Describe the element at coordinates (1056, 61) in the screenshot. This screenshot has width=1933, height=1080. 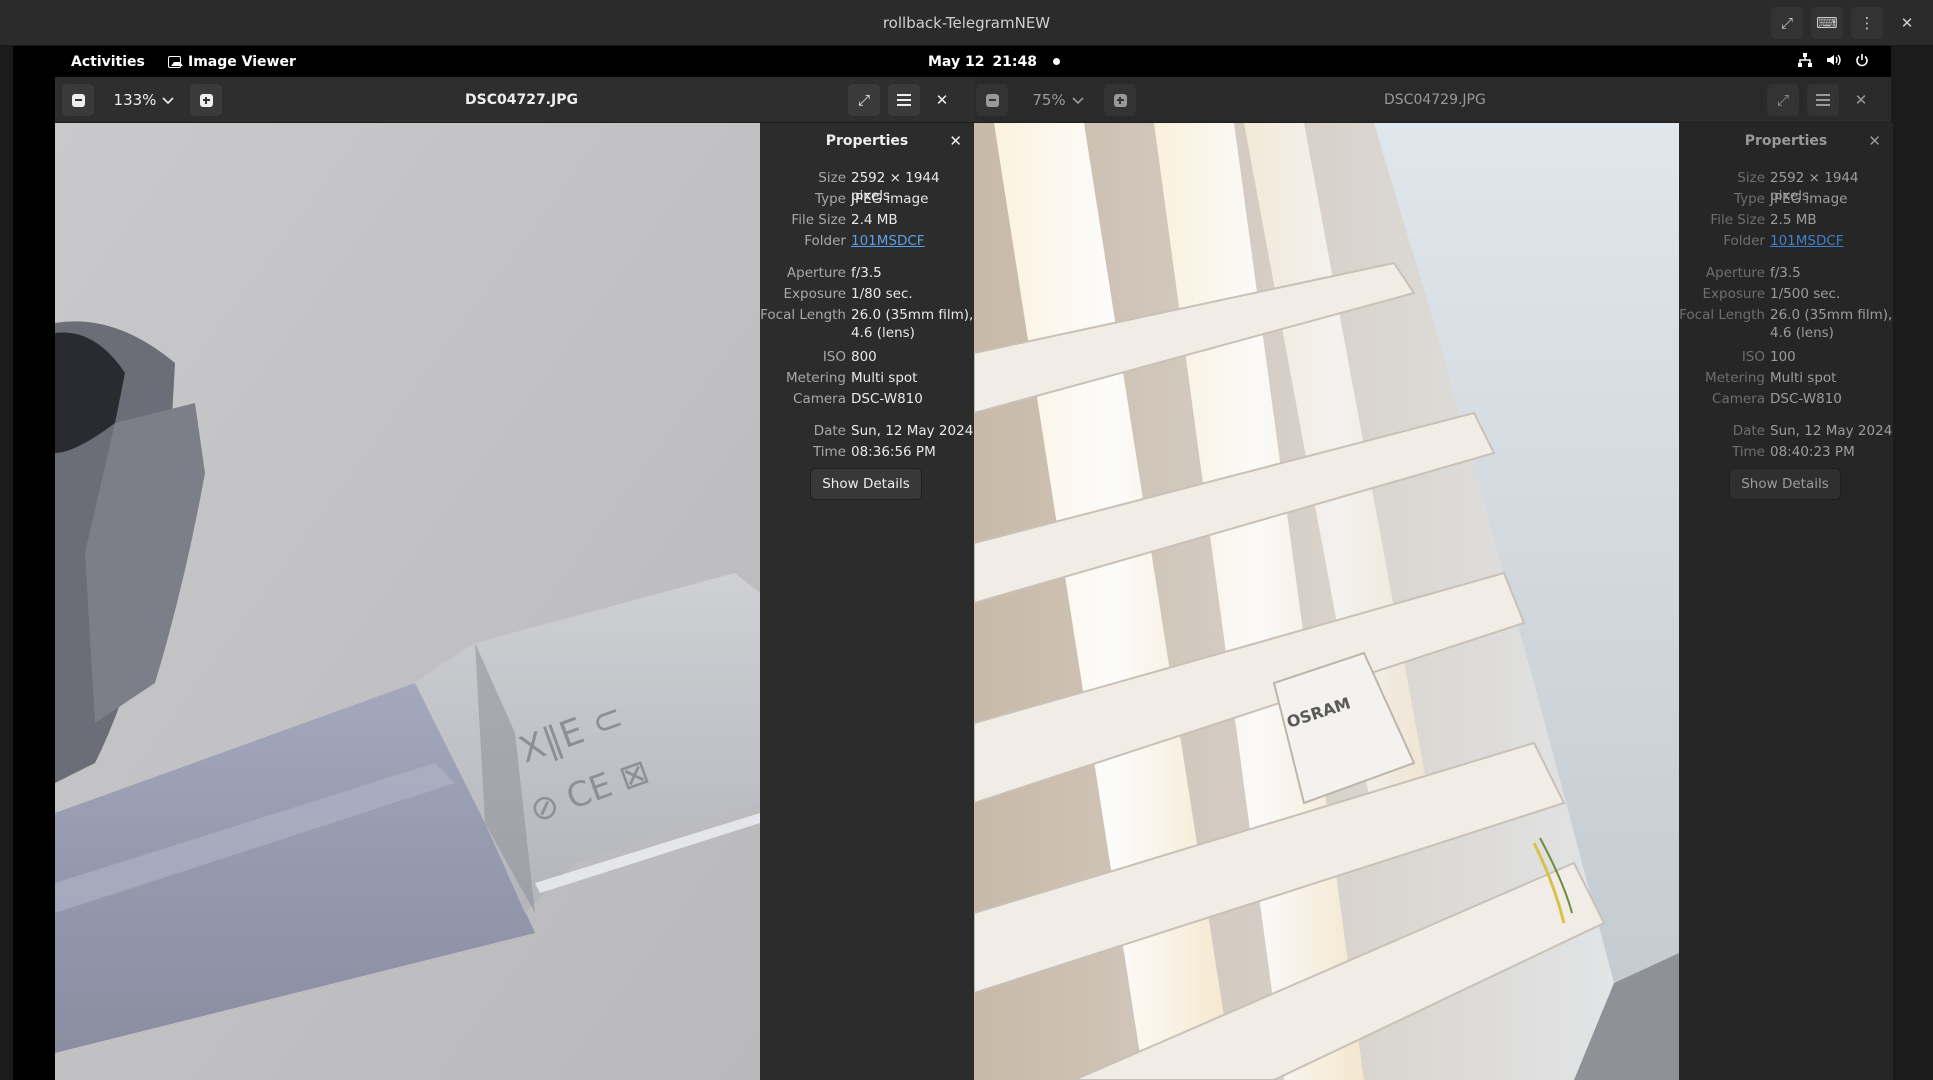
I see `notification-dot-icon` at that location.